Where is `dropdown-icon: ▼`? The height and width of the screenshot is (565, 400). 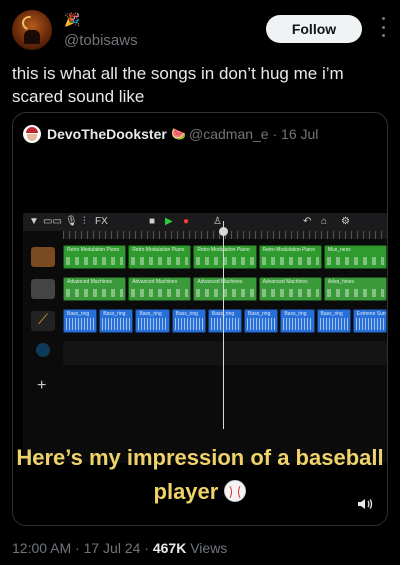 dropdown-icon: ▼ is located at coordinates (34, 221).